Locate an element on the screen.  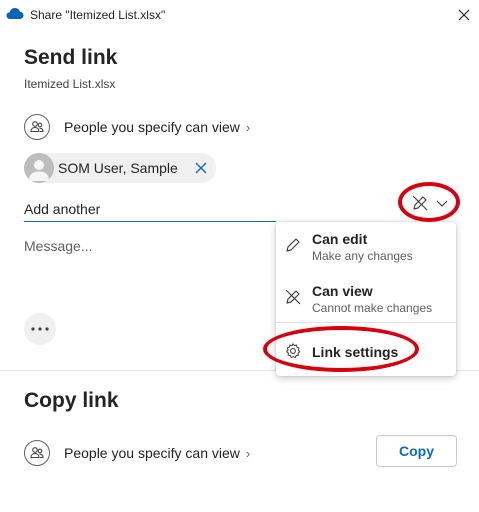
onedrive-cloud-icon is located at coordinates (15, 13).